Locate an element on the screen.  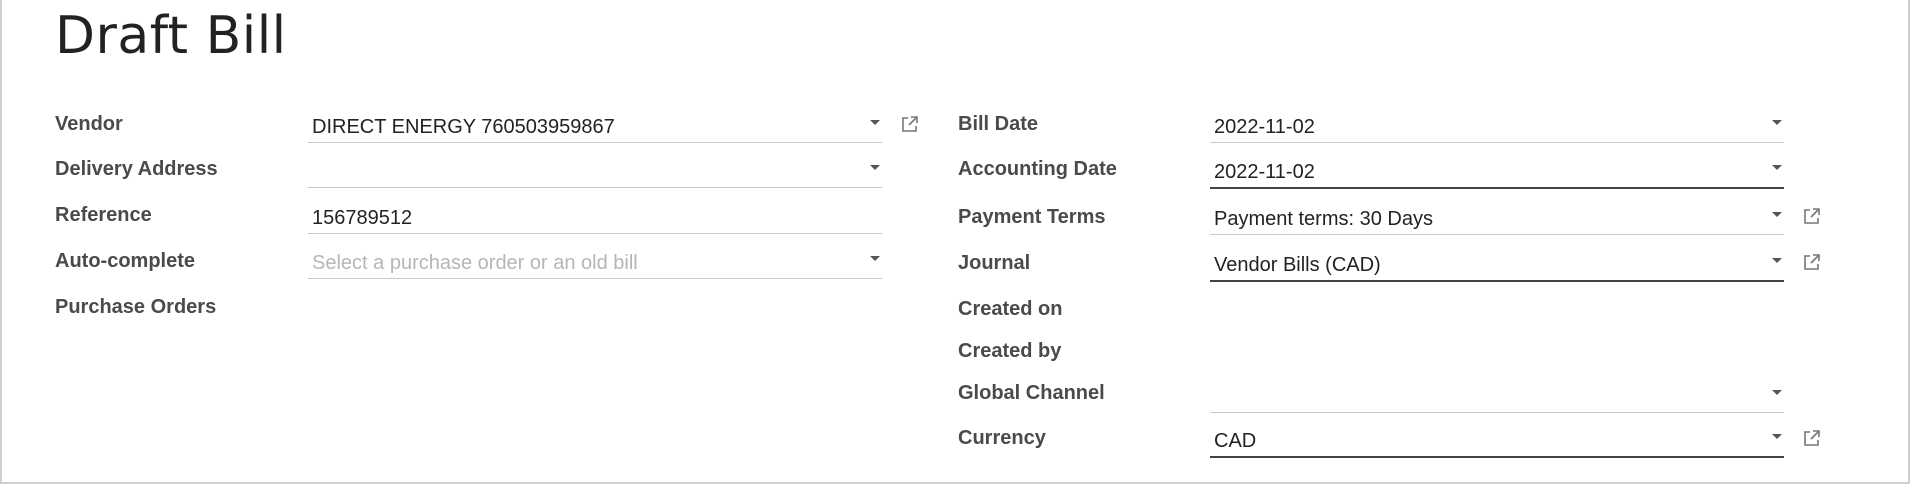
global-channel-label: Global Channel is located at coordinates (1031, 393).